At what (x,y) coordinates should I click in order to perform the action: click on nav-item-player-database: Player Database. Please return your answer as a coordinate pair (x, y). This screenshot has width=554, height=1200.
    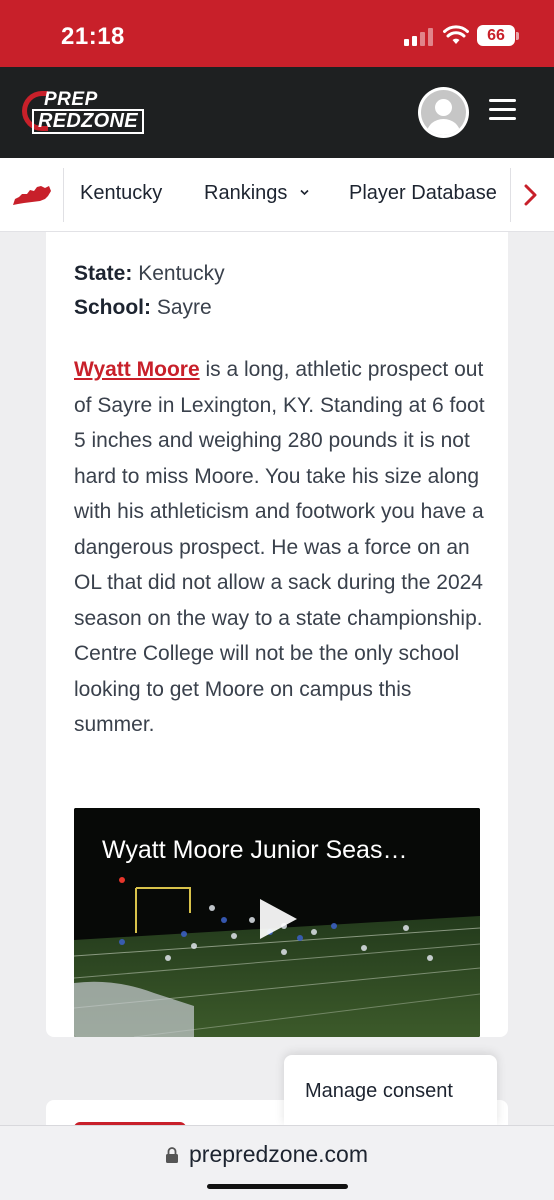
    Looking at the image, I should click on (423, 193).